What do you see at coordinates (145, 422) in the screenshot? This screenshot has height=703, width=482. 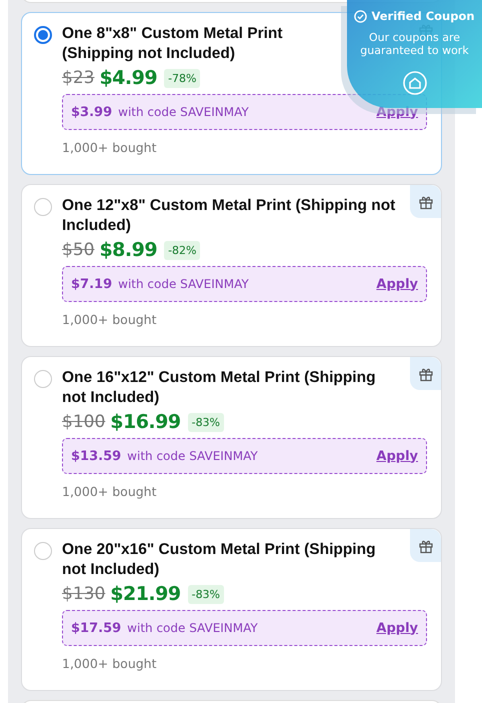 I see `sale-price: $16.99` at bounding box center [145, 422].